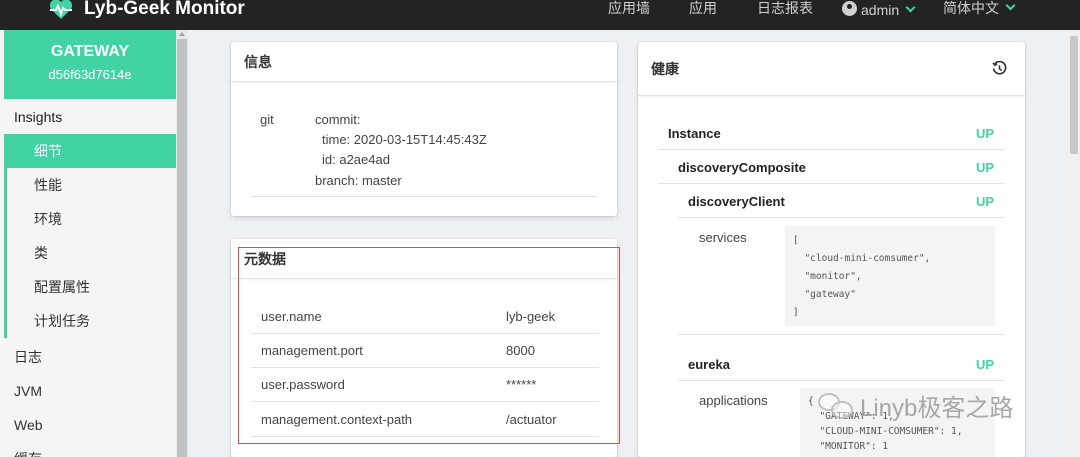  Describe the element at coordinates (862, 258) in the screenshot. I see `code-line: "cloud-mini-comsumer",` at that location.